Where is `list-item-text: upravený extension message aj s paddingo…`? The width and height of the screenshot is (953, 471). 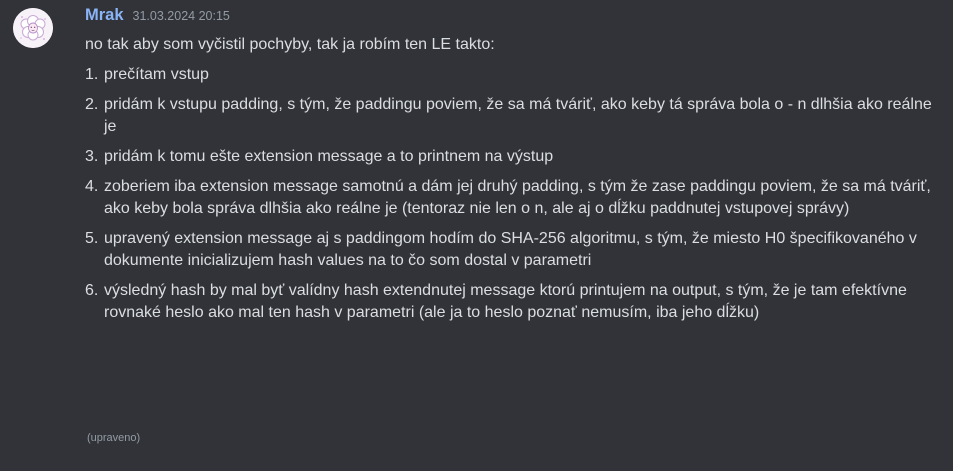 list-item-text: upravený extension message aj s paddingo… is located at coordinates (510, 249).